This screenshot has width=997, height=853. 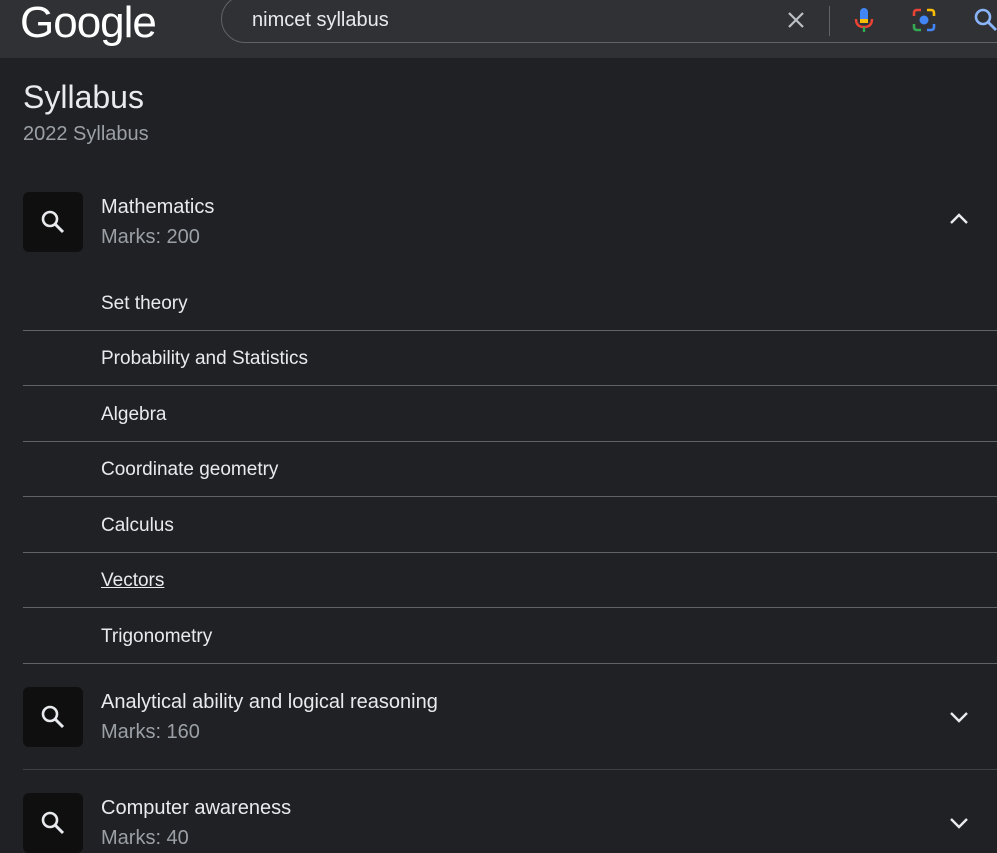 I want to click on topic-label: Set theory, so click(x=144, y=304).